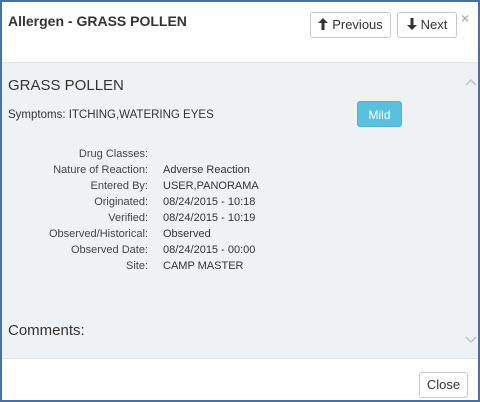  Describe the element at coordinates (203, 266) in the screenshot. I see `detail-value: CAMP MASTER` at that location.